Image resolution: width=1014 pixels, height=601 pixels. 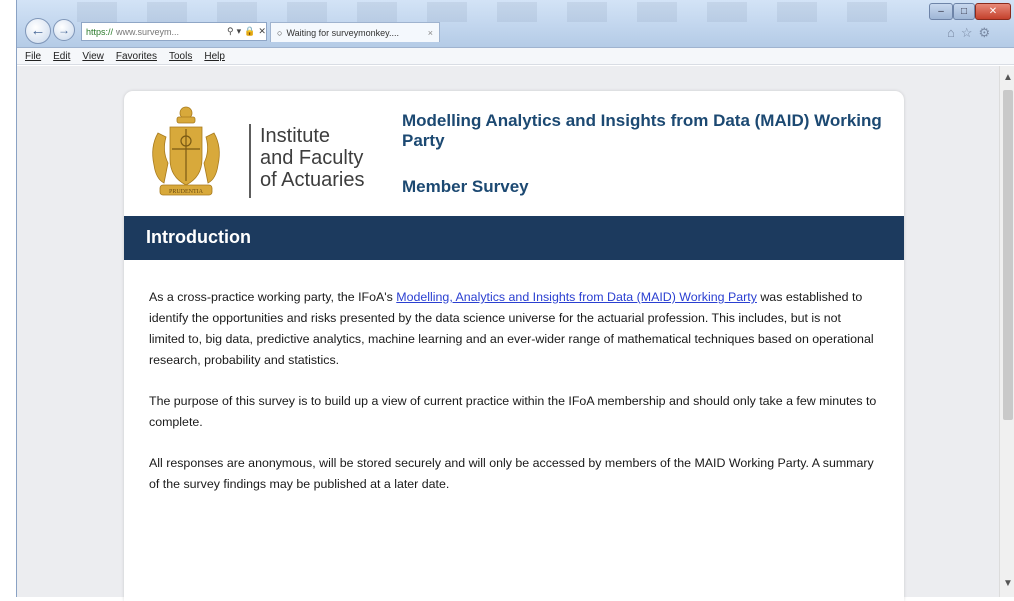 I want to click on survey-subtitle: Member Survey, so click(x=465, y=186).